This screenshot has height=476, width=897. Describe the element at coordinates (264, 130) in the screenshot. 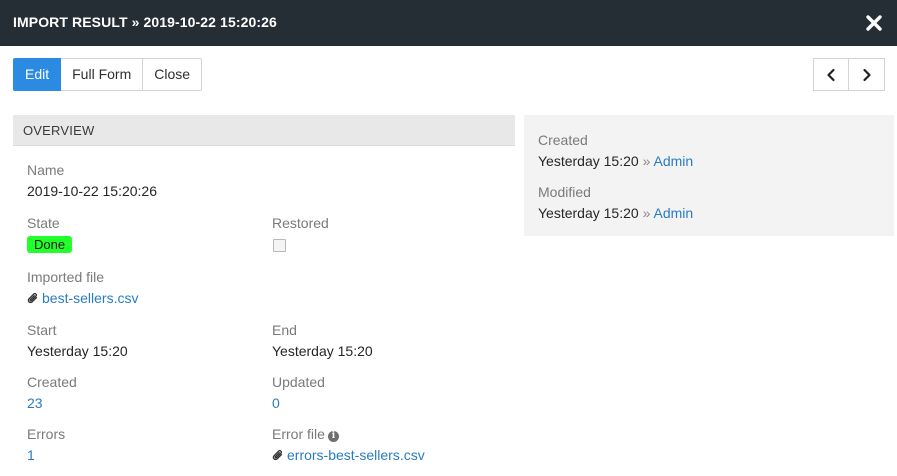

I see `overview-section-header: OVERVIEW` at that location.